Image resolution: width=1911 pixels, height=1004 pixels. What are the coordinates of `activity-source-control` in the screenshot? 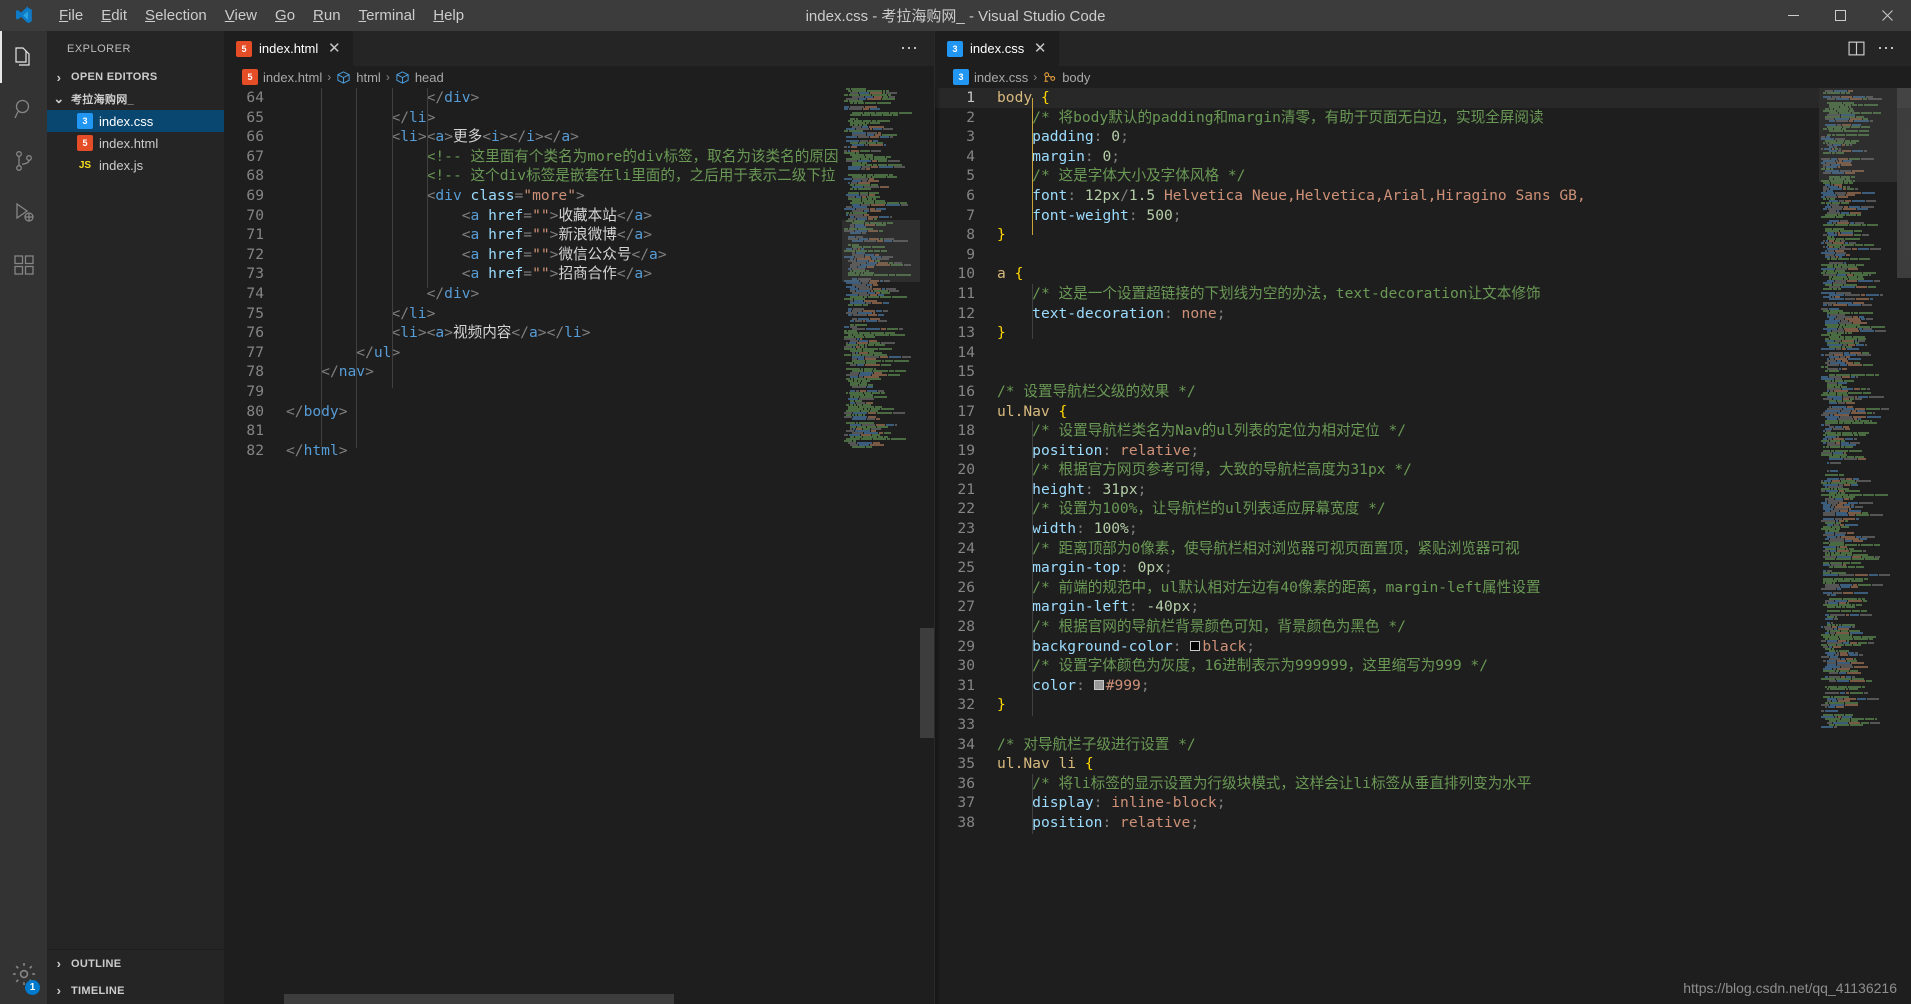 It's located at (23, 161).